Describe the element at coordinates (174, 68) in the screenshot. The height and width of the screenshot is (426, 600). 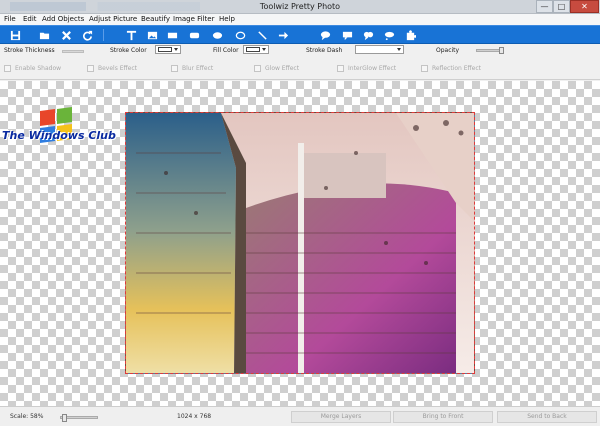
I see `blur-effect-checkbox` at that location.